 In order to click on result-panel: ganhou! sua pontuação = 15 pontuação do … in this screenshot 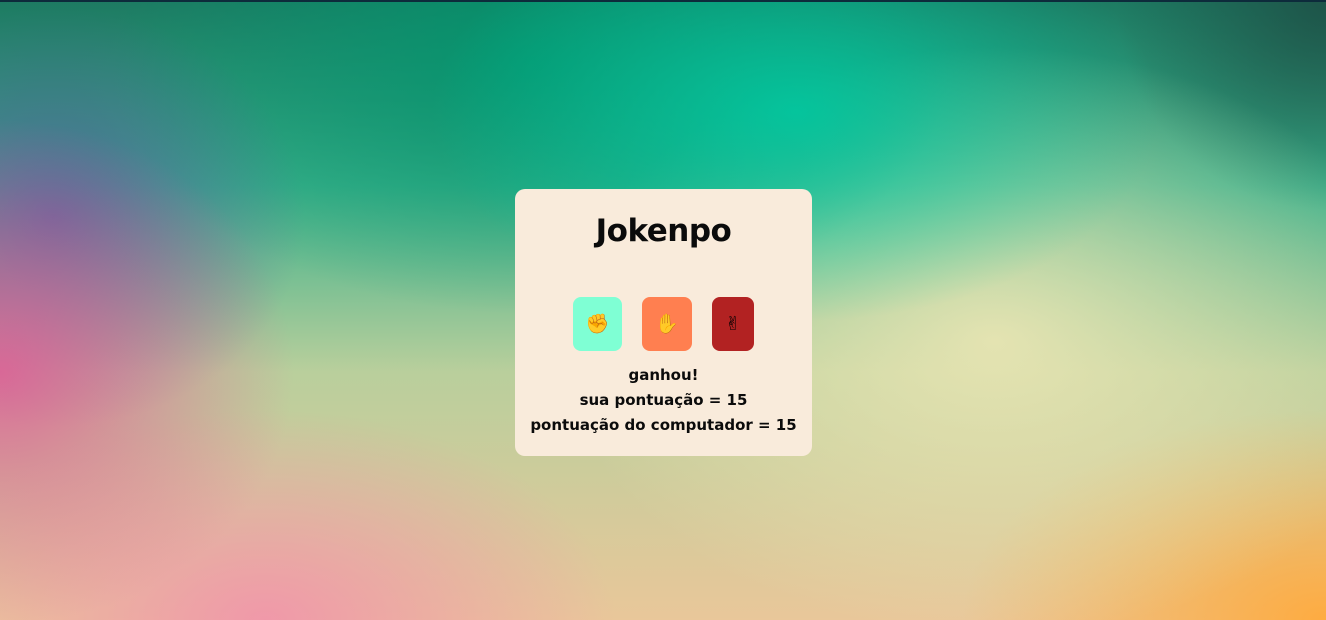, I will do `click(663, 400)`.